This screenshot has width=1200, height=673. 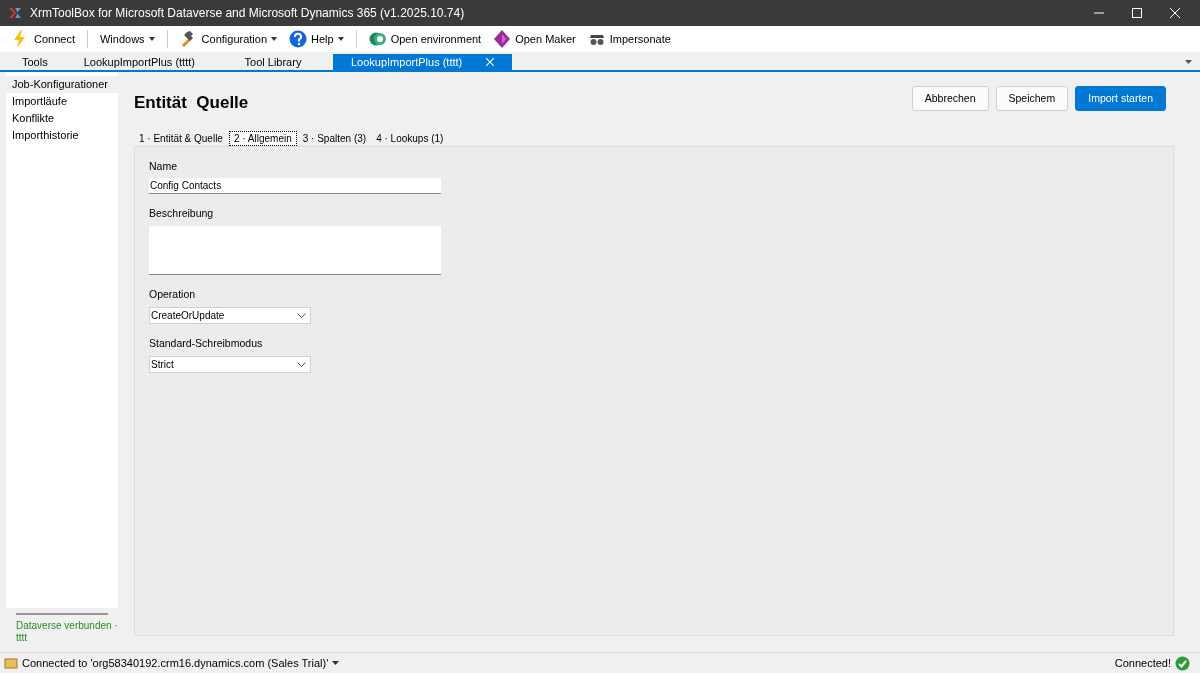 I want to click on field-label: Standard-Schreibmodus, so click(x=206, y=343).